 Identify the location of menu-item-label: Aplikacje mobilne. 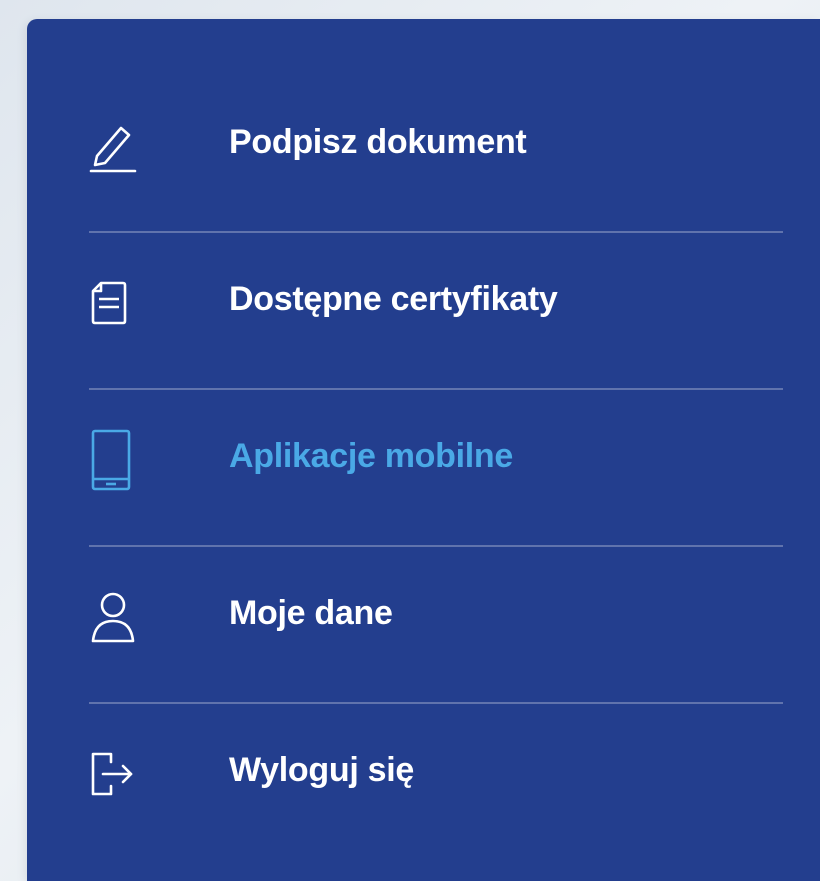
(371, 455).